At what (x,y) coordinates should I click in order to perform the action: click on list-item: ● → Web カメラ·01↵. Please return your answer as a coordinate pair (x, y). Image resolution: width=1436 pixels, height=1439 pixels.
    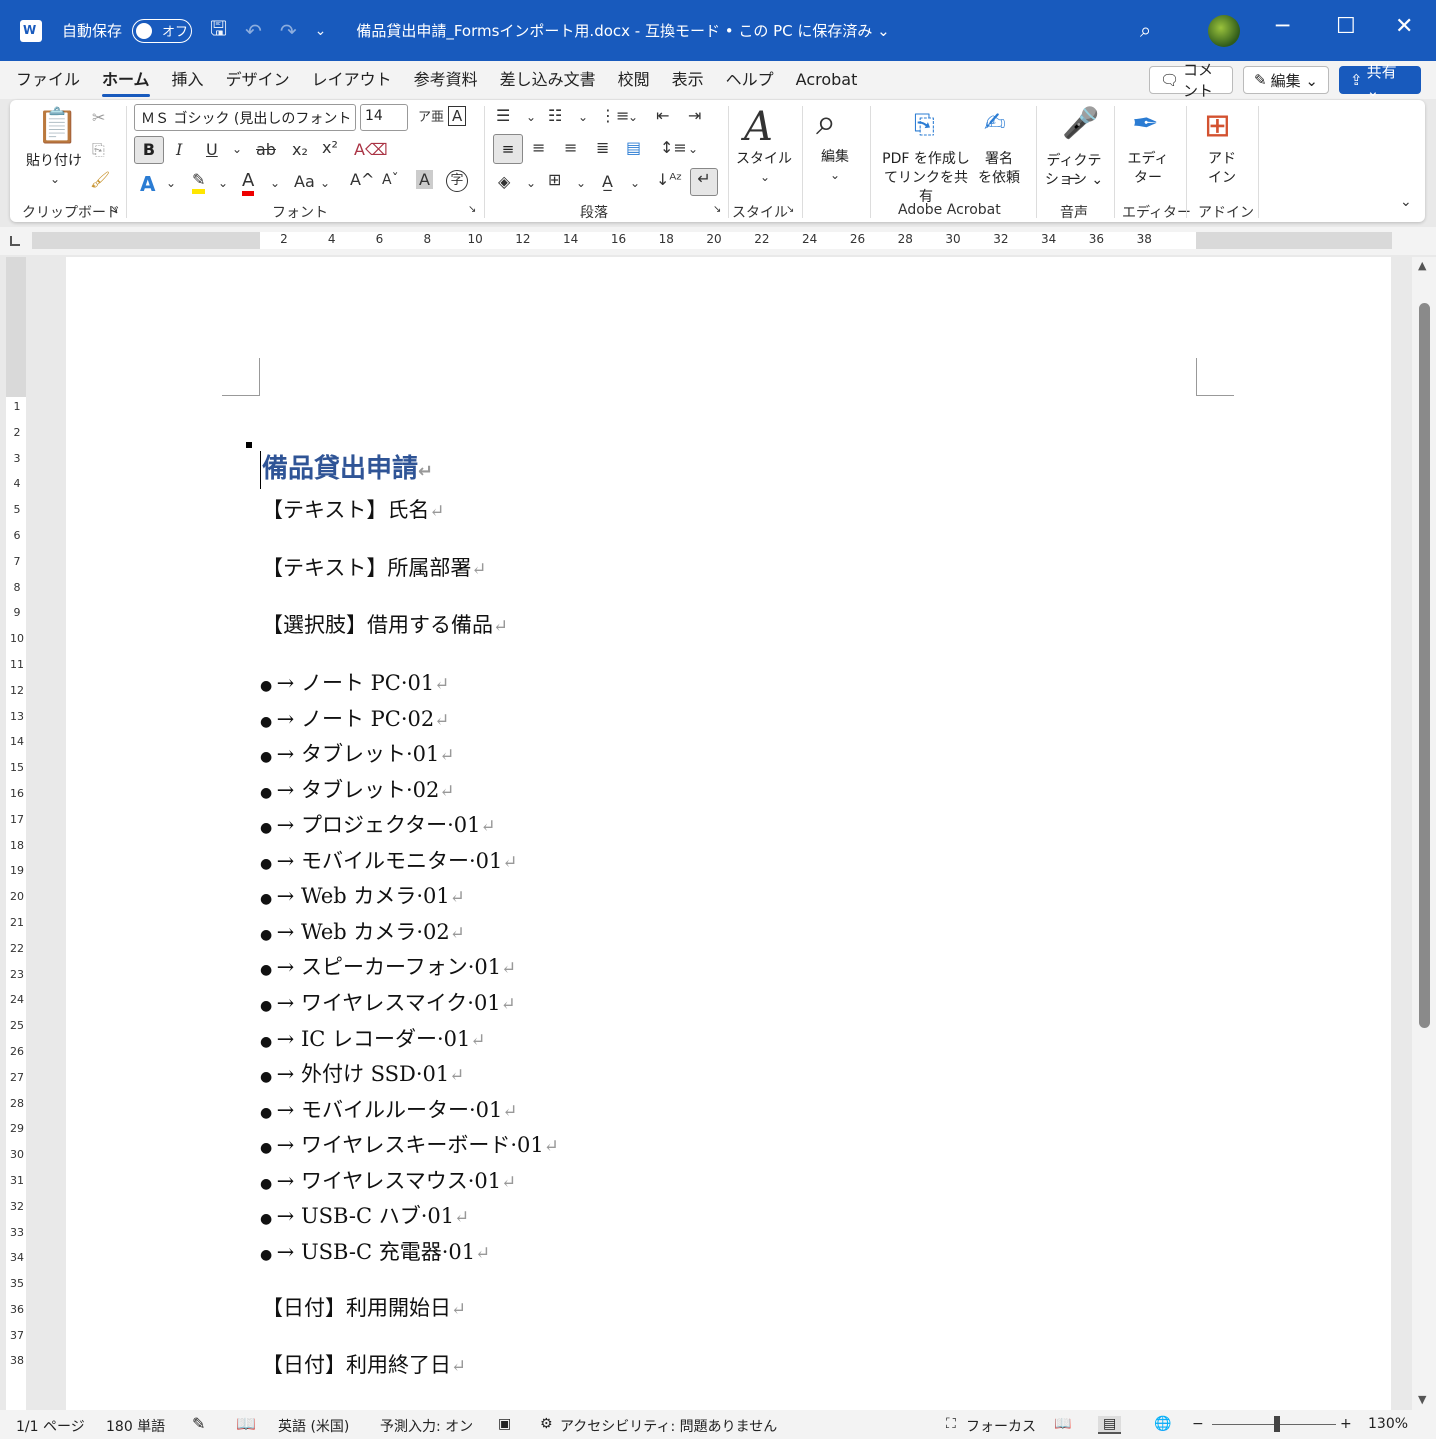
    Looking at the image, I should click on (362, 895).